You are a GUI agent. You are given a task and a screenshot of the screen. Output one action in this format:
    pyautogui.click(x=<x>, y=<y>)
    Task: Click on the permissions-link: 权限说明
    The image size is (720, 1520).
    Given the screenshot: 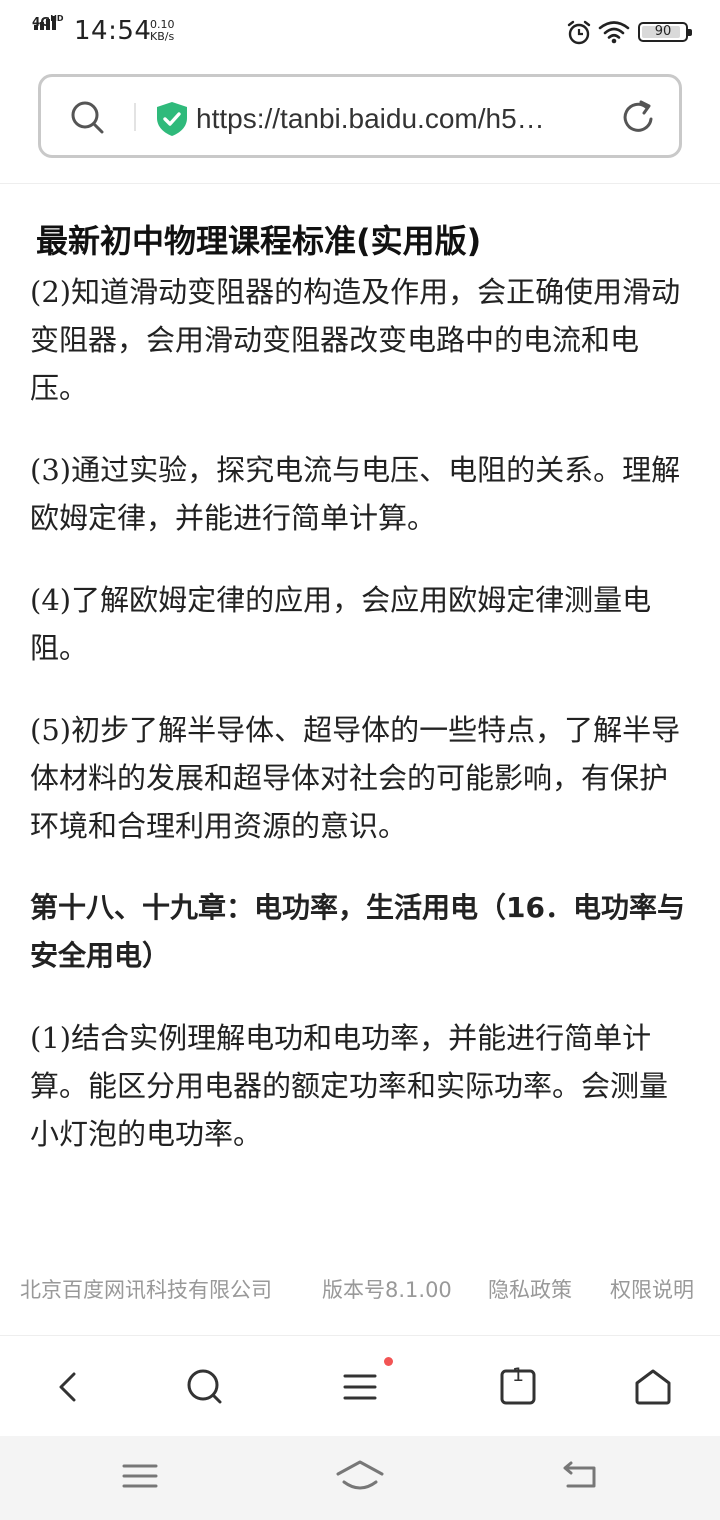 What is the action you would take?
    pyautogui.click(x=652, y=1289)
    